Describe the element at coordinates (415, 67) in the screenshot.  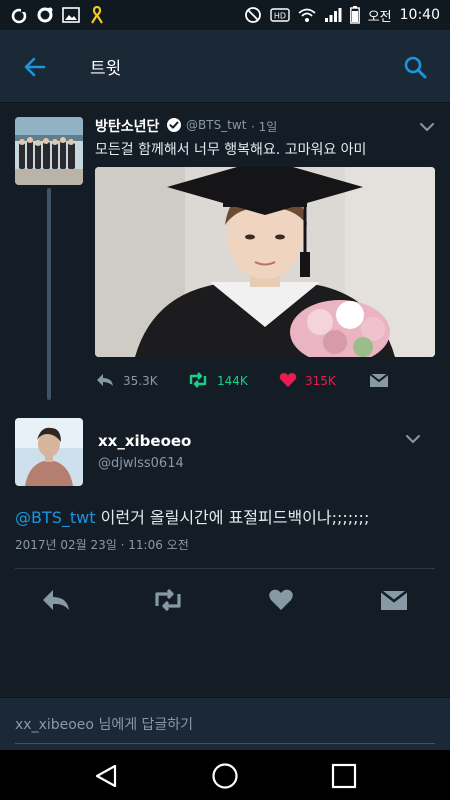
I see `search-icon` at that location.